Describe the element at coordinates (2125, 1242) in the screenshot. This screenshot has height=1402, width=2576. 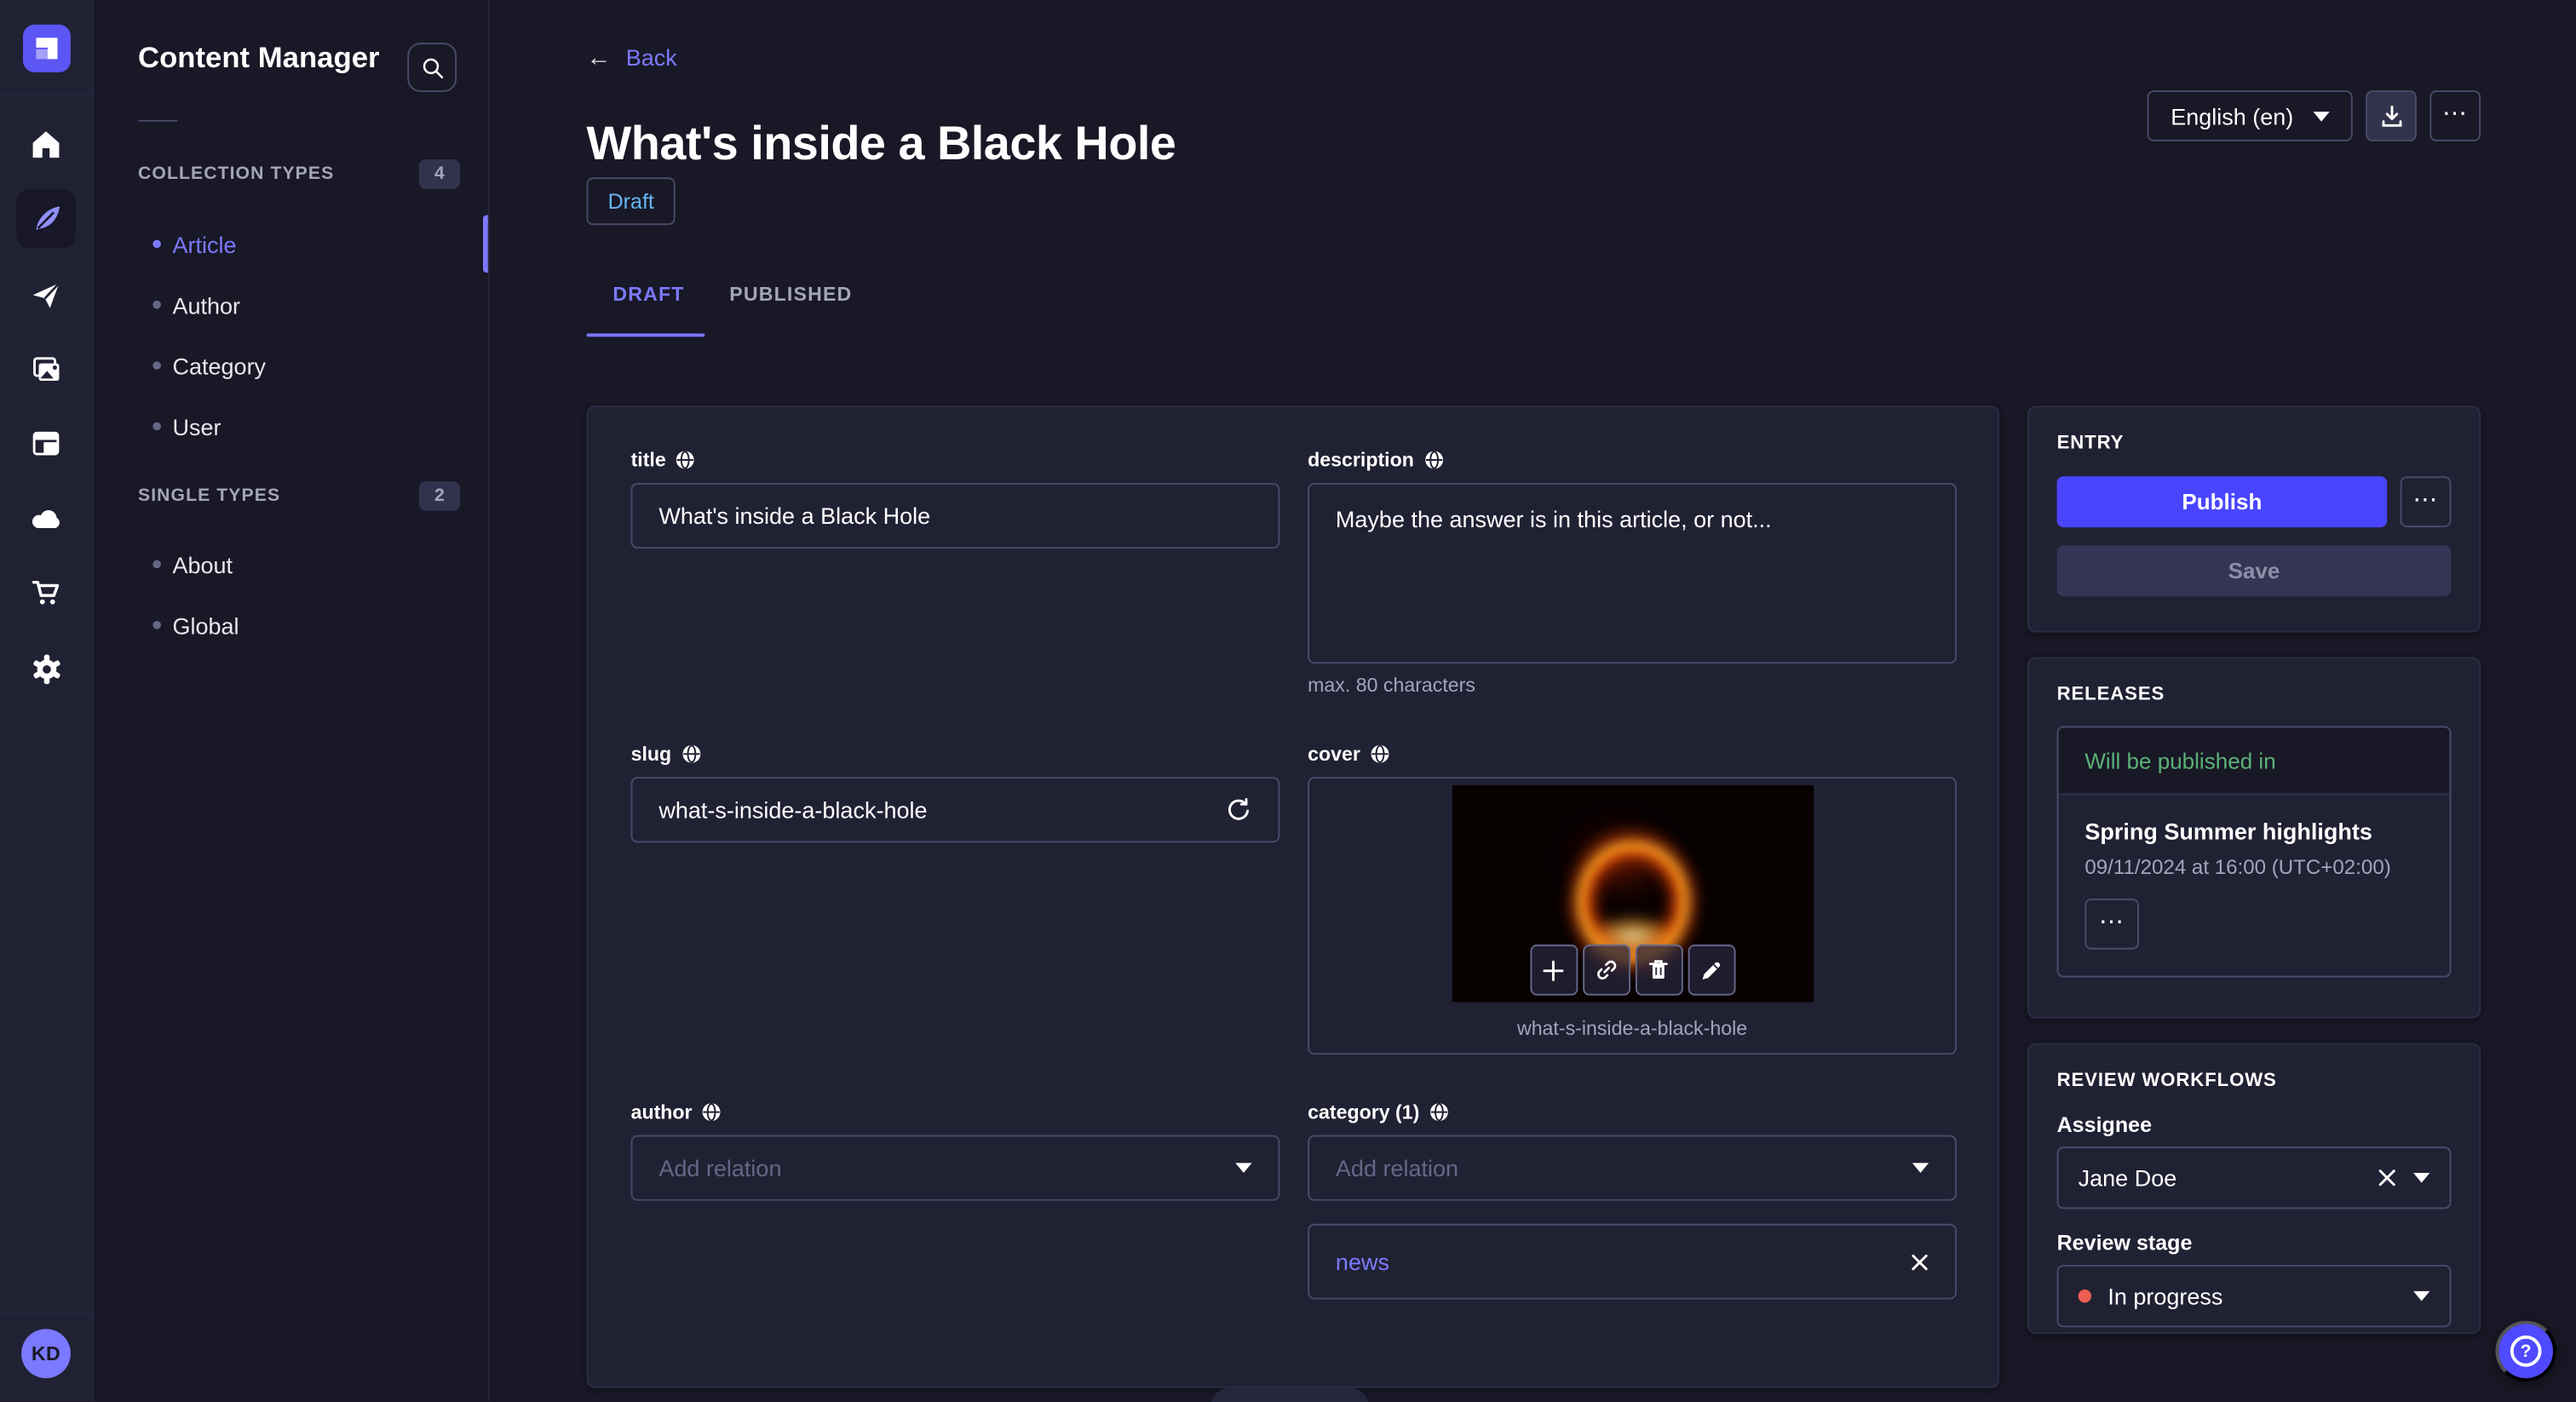
I see `review-stage-label: Review stage` at that location.